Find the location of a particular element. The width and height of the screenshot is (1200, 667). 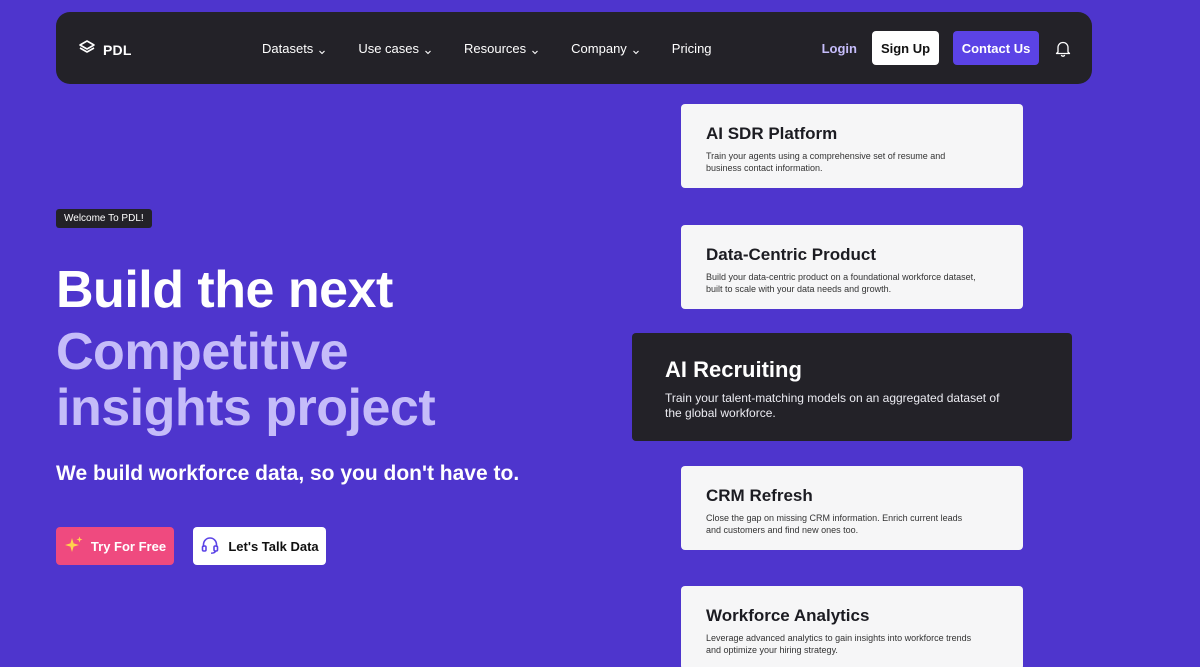

welcome-badge: Welcome To PDL! is located at coordinates (104, 218).